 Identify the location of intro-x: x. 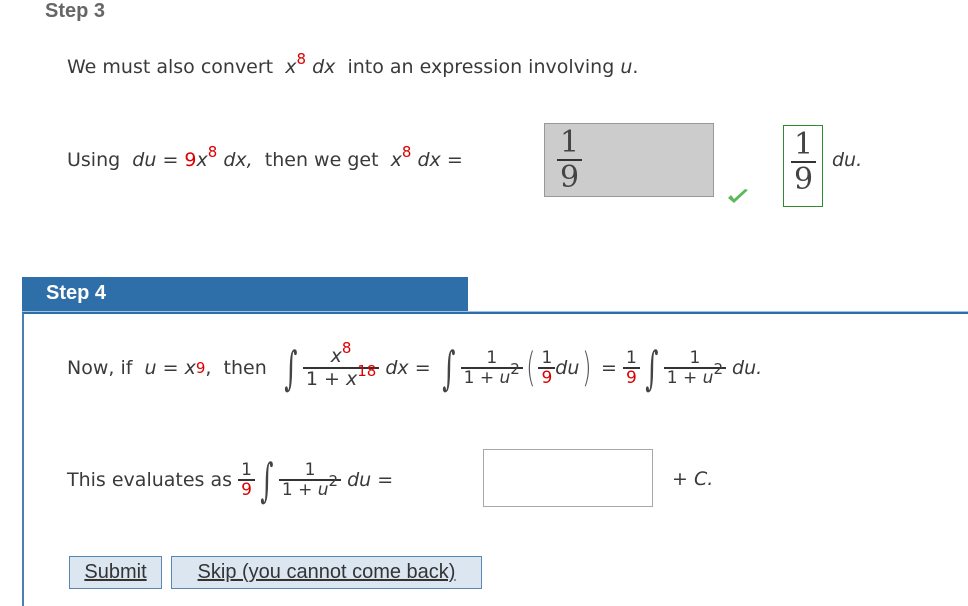
(291, 67).